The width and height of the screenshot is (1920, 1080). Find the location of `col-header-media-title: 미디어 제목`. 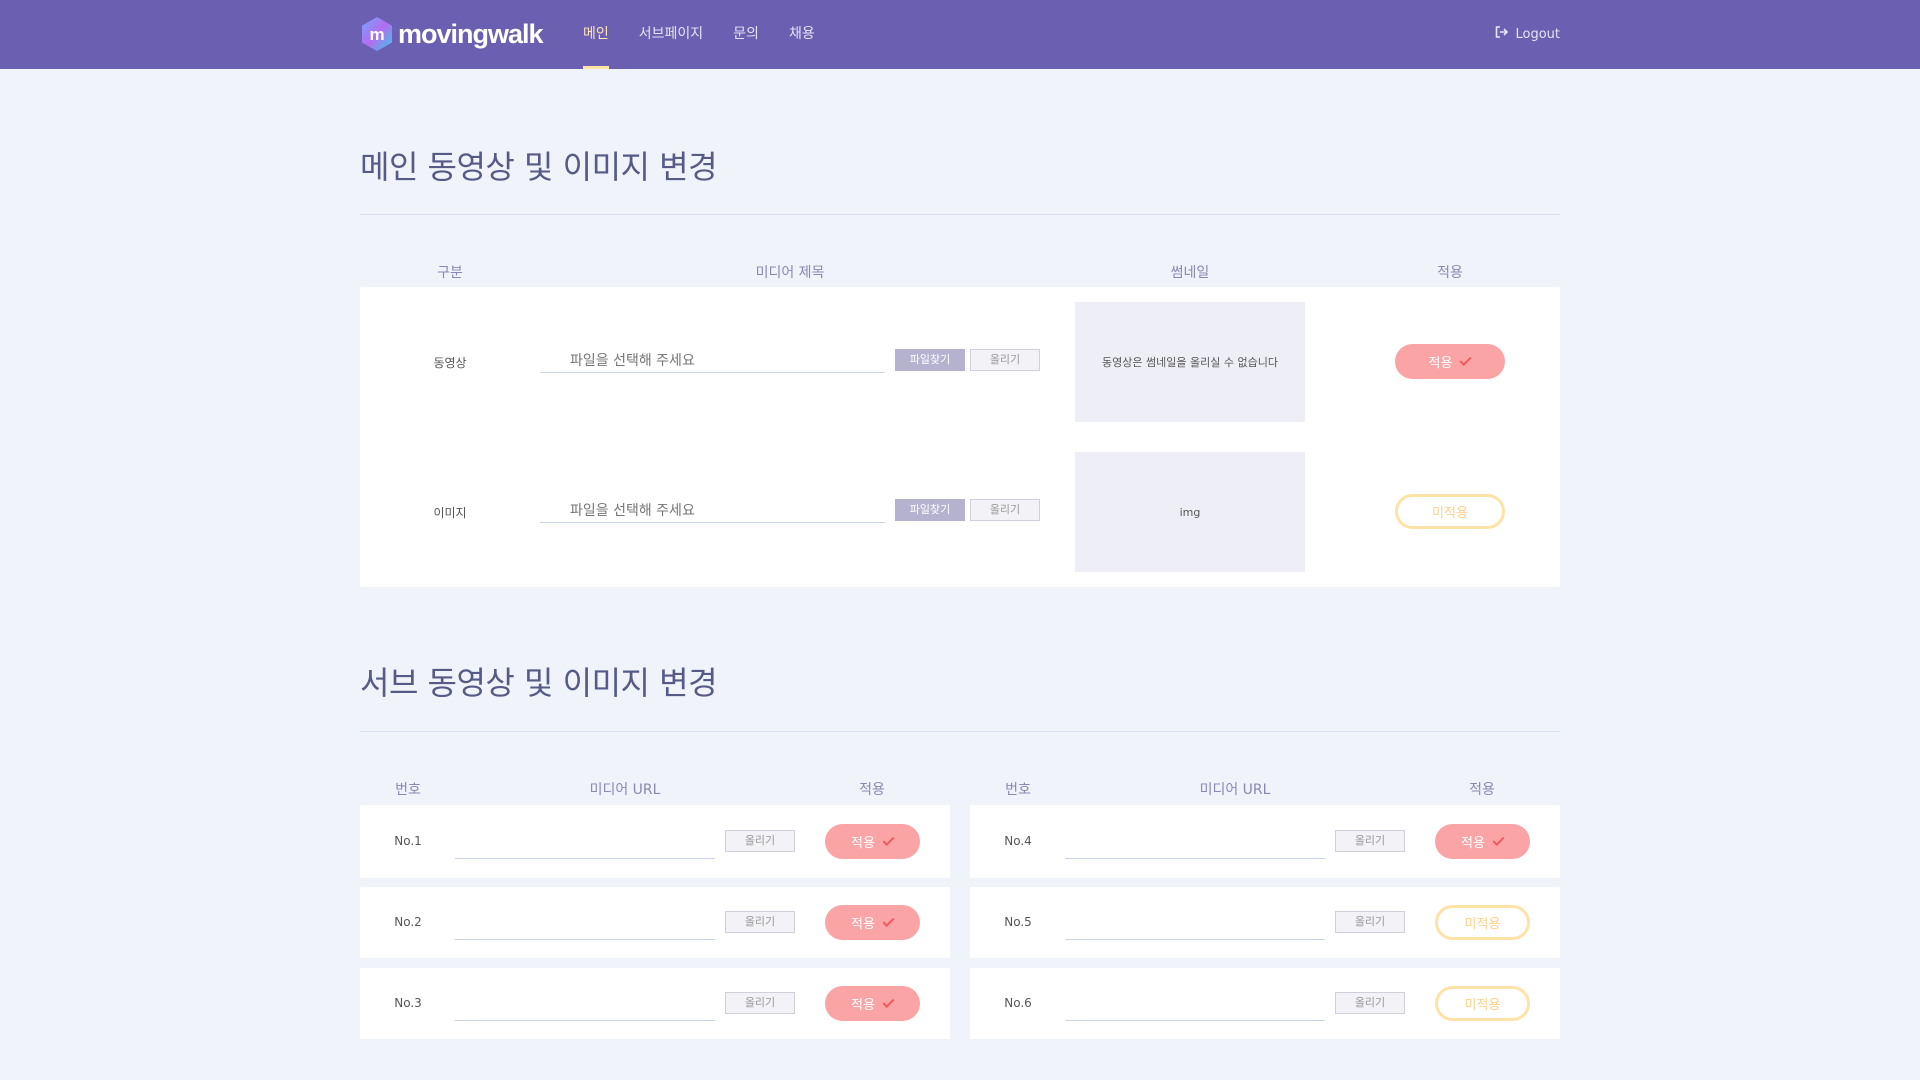

col-header-media-title: 미디어 제목 is located at coordinates (790, 273).